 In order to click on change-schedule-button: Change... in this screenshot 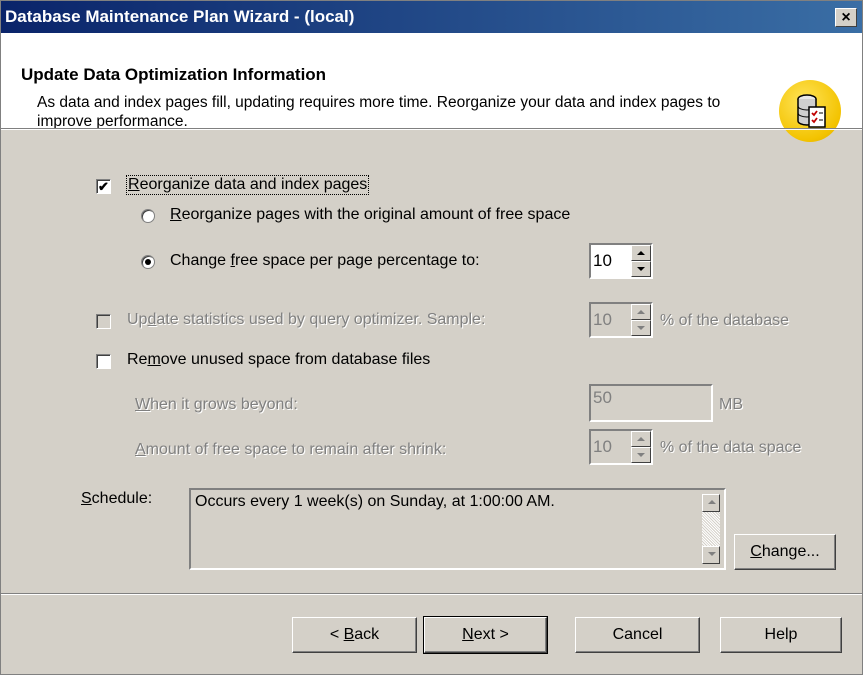, I will do `click(785, 552)`.